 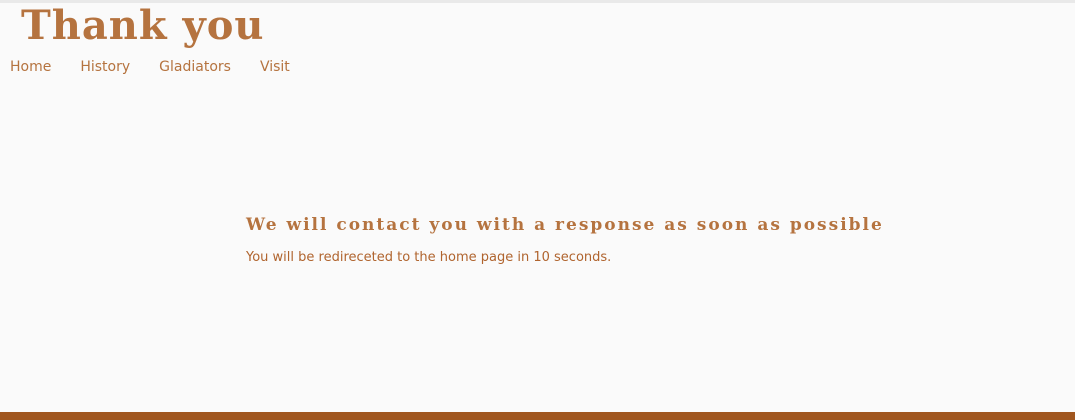 I want to click on nav-item-history: History, so click(x=105, y=67).